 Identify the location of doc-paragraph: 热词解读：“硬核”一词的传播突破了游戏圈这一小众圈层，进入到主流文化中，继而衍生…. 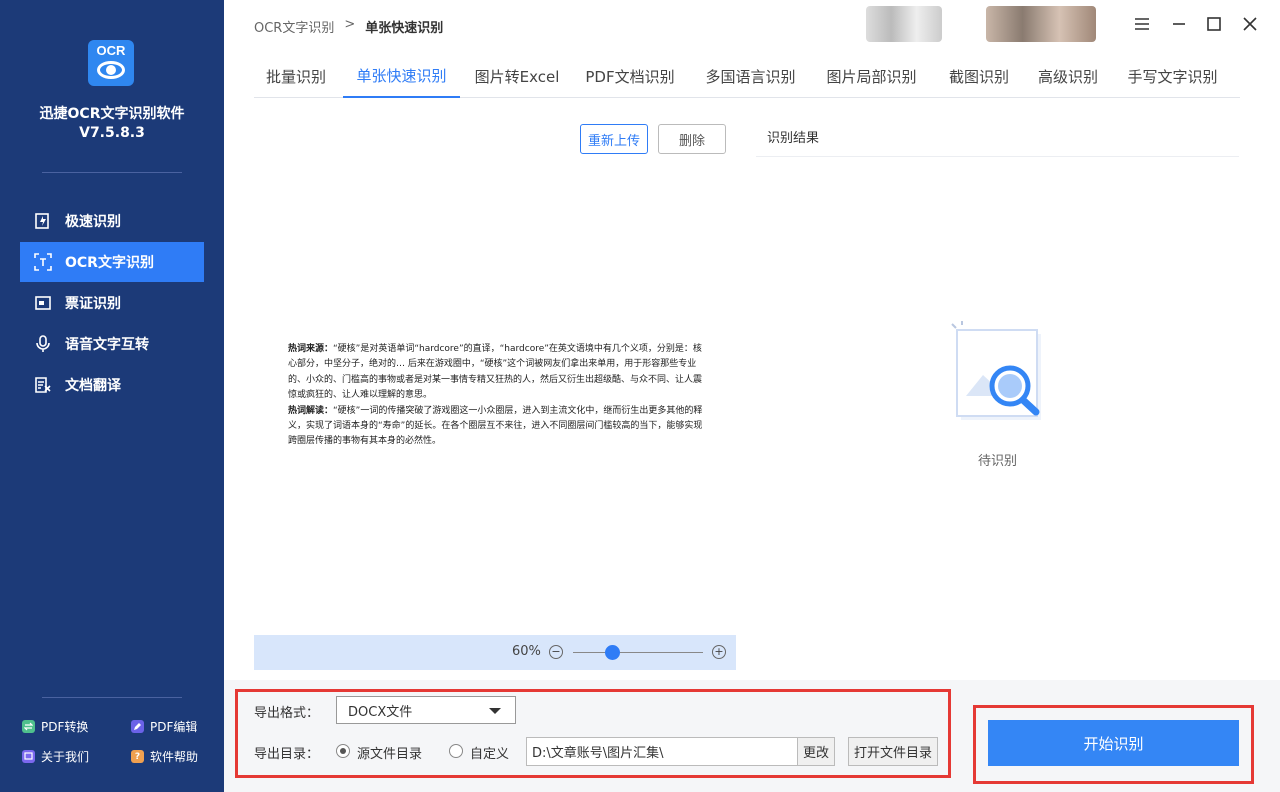
(495, 426).